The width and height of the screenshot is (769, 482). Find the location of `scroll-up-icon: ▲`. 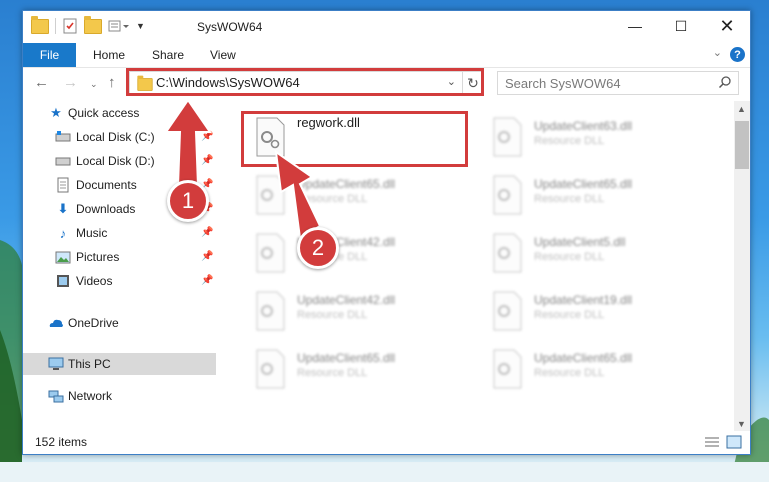

scroll-up-icon: ▲ is located at coordinates (741, 109).